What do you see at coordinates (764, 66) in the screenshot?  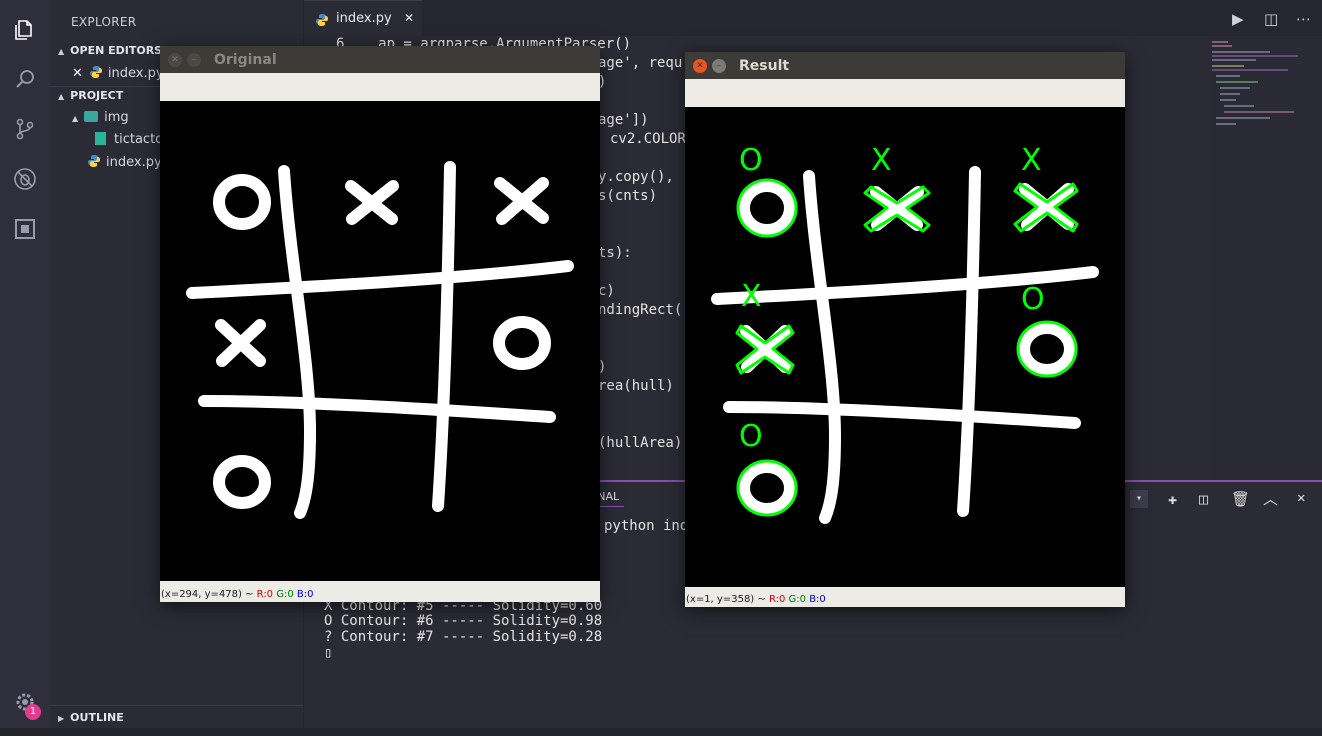 I see `window-title: Result` at bounding box center [764, 66].